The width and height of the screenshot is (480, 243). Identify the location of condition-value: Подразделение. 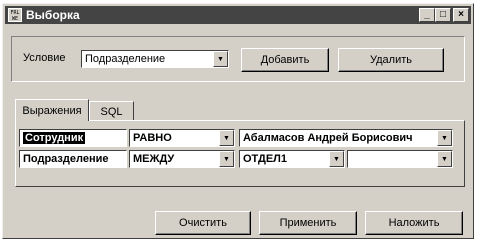
(125, 59).